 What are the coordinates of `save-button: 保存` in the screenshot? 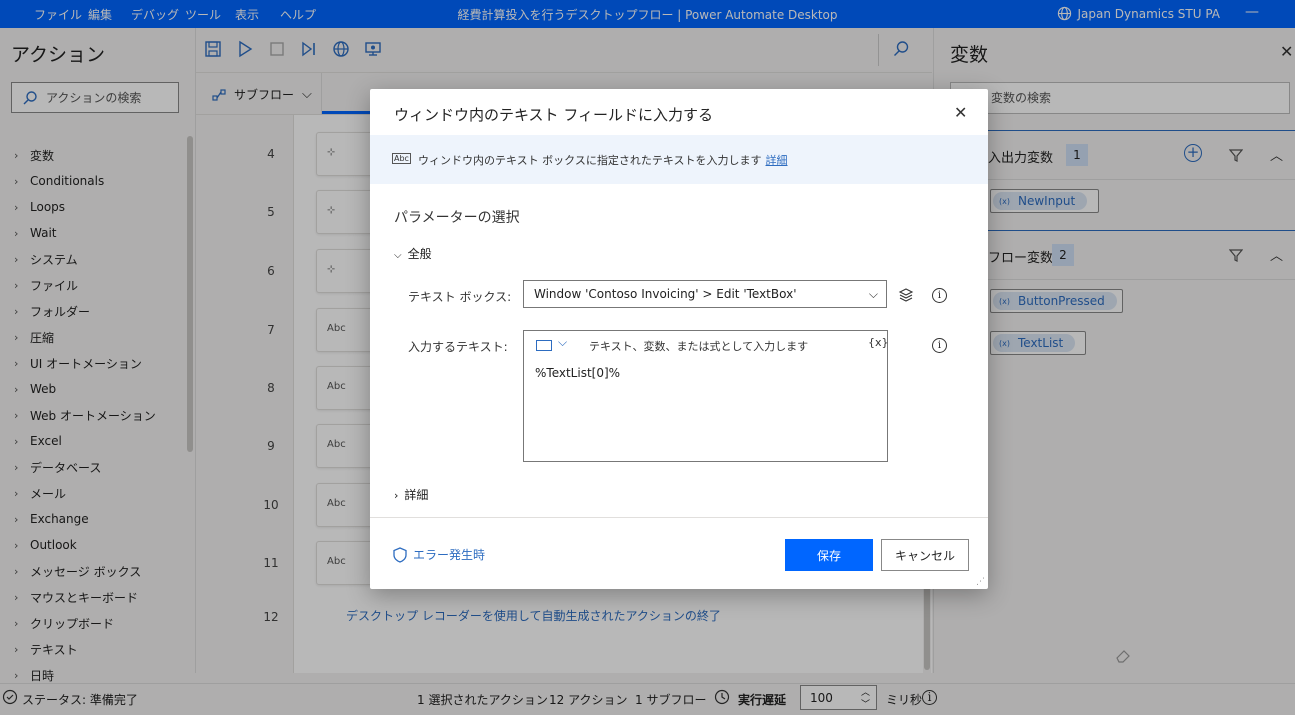 It's located at (829, 555).